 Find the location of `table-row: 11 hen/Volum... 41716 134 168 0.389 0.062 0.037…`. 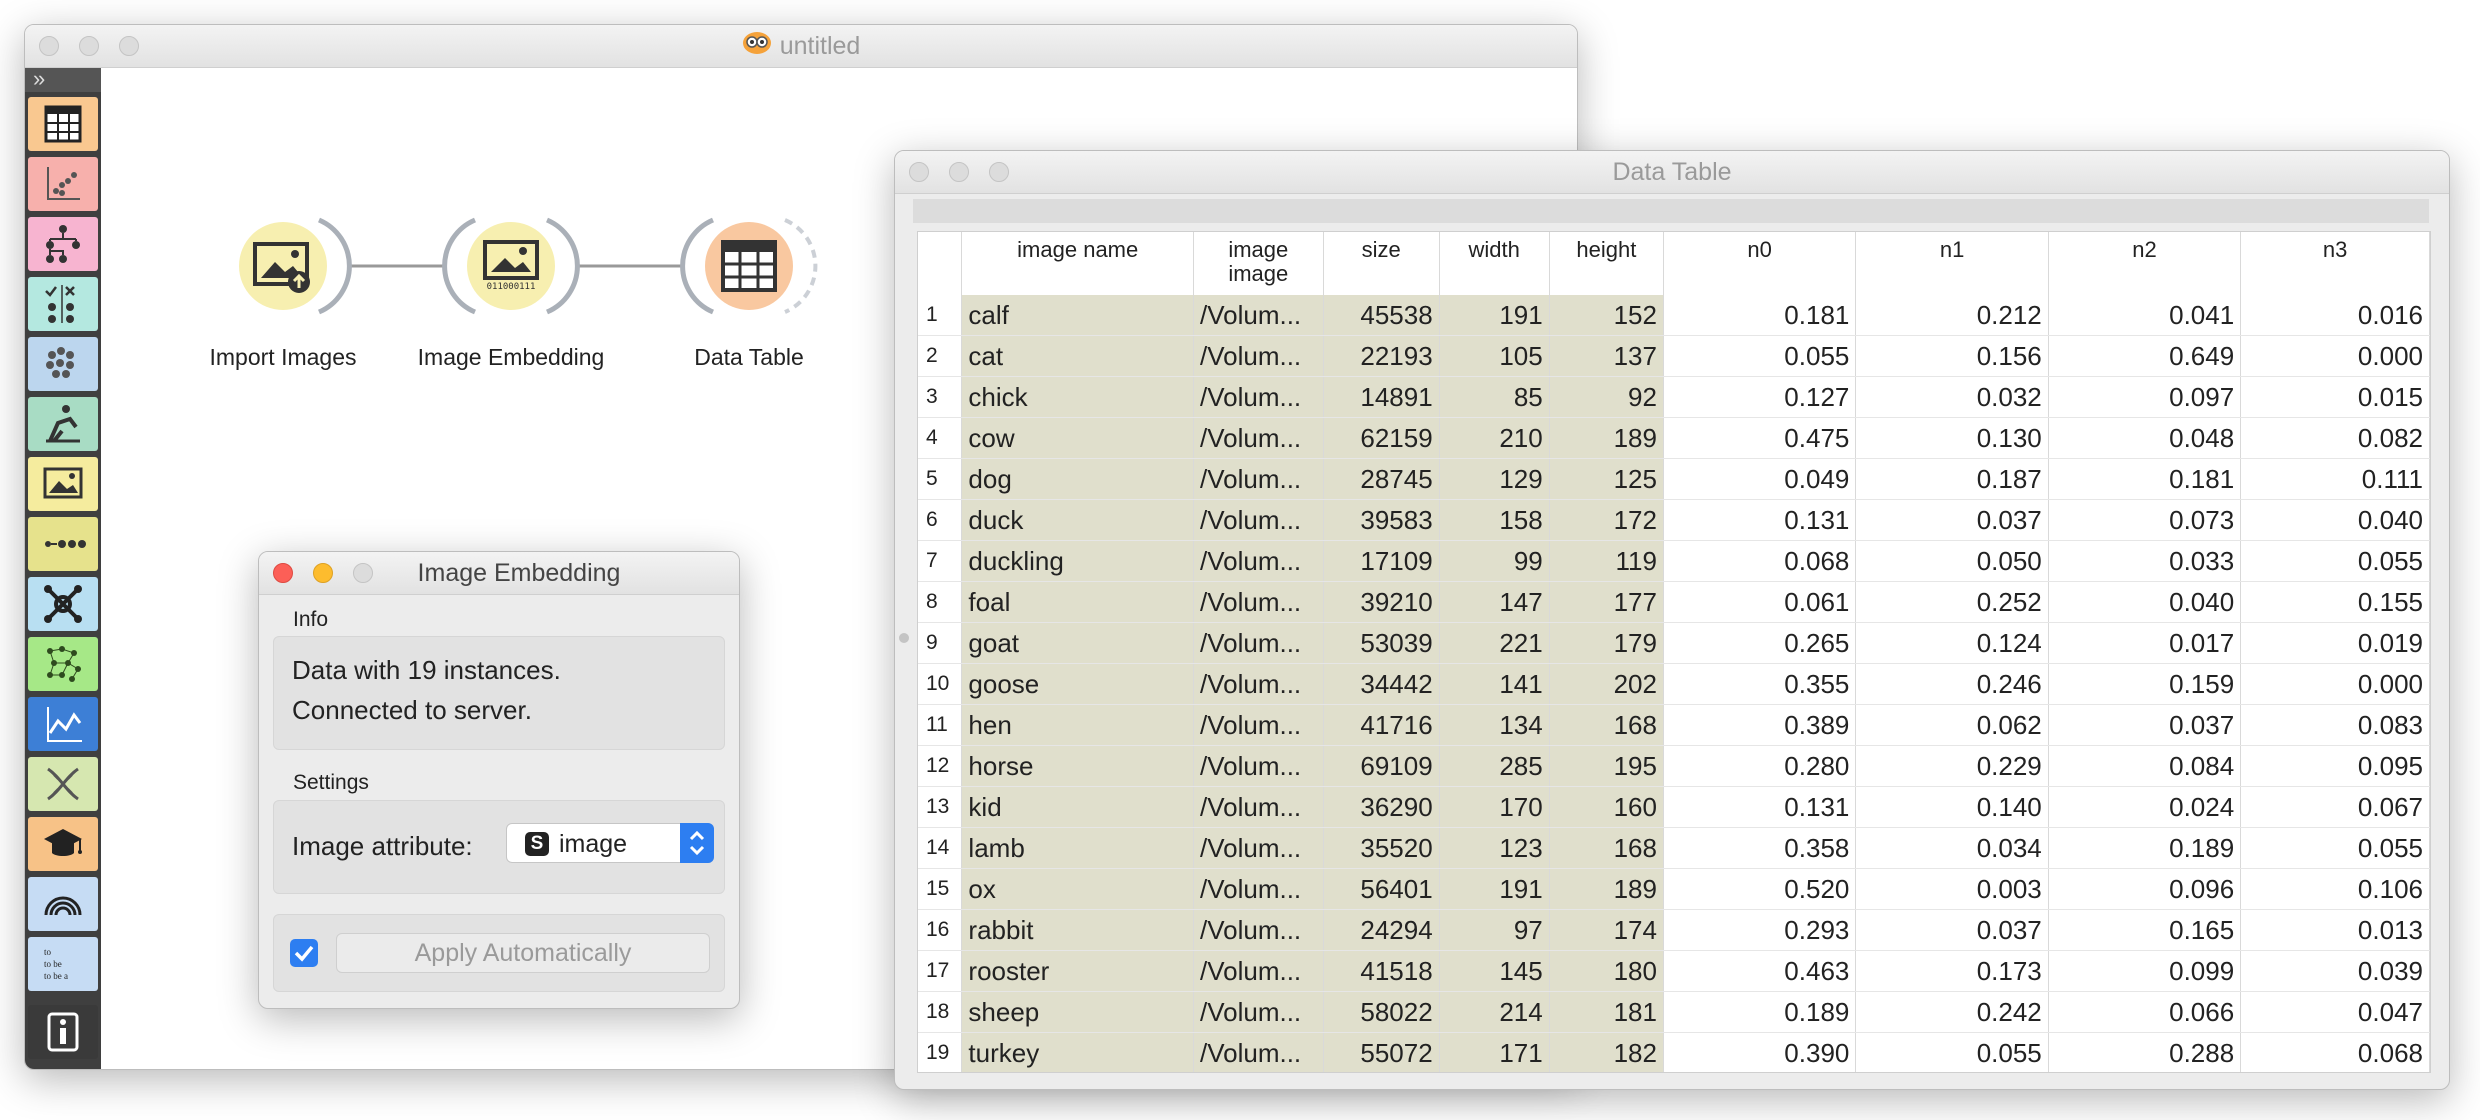

table-row: 11 hen/Volum... 41716 134 168 0.389 0.062 0.037… is located at coordinates (1674, 725).